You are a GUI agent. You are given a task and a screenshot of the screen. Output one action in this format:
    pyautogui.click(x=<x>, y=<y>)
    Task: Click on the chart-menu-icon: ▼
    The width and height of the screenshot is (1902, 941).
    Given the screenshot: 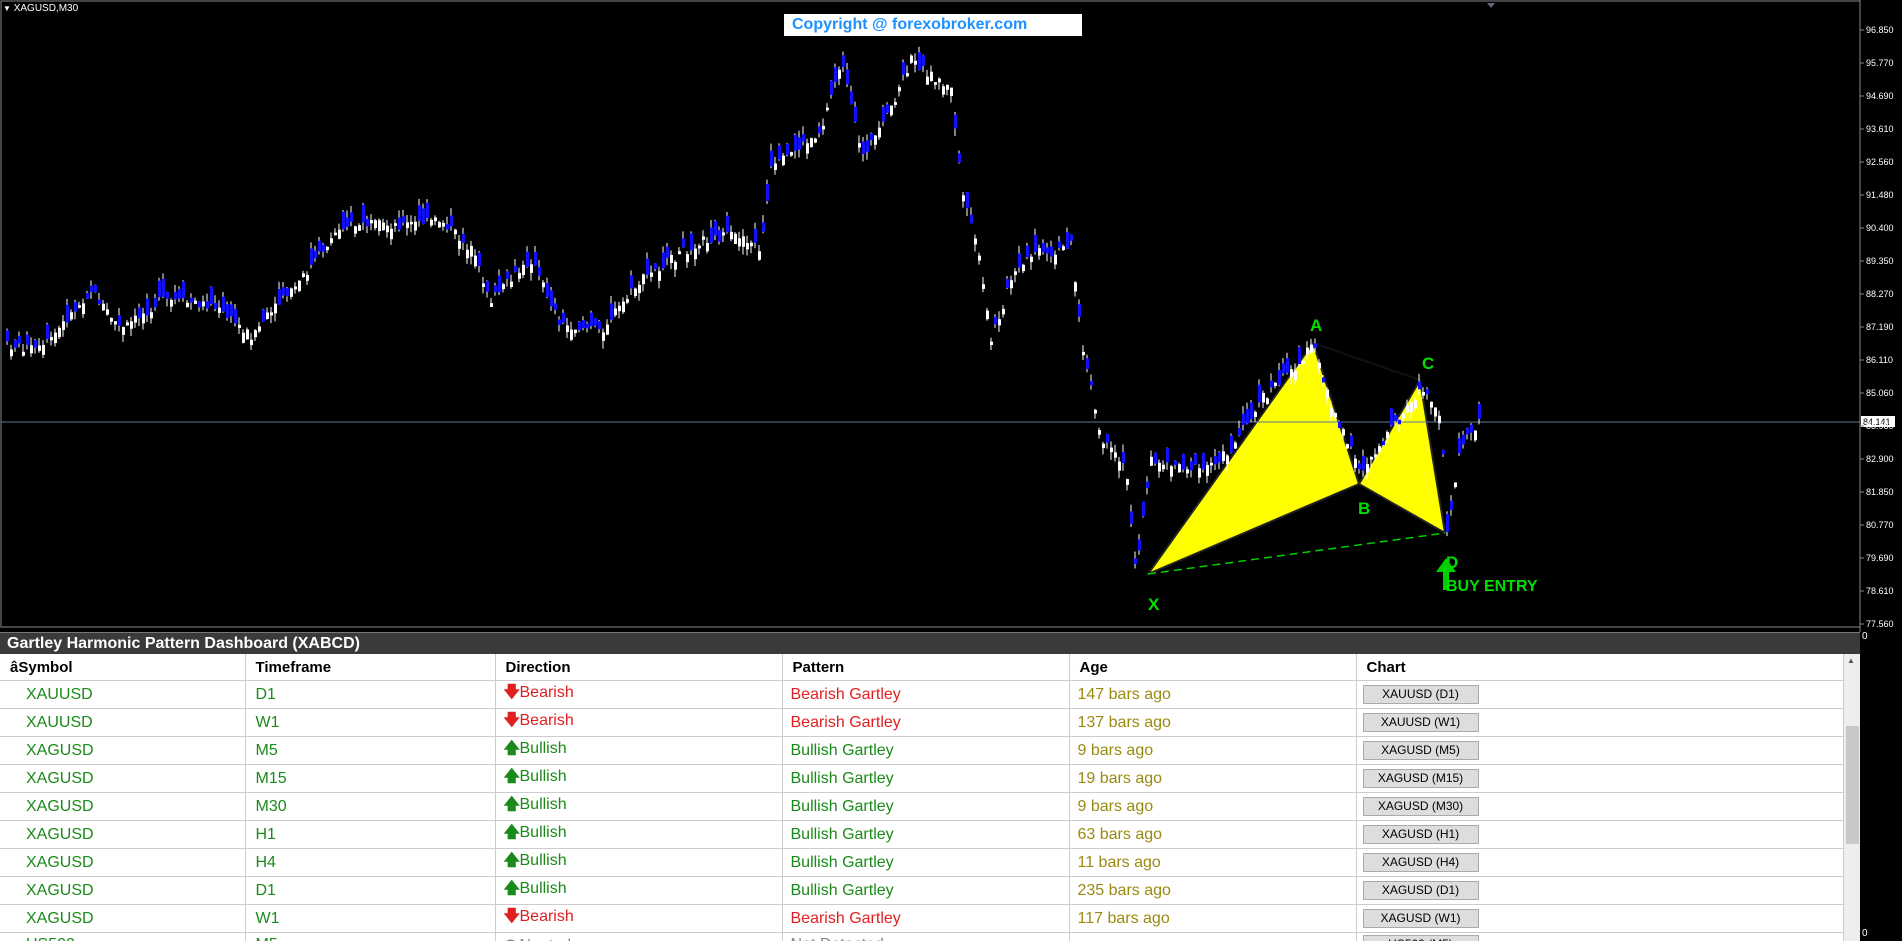 What is the action you would take?
    pyautogui.click(x=7, y=8)
    